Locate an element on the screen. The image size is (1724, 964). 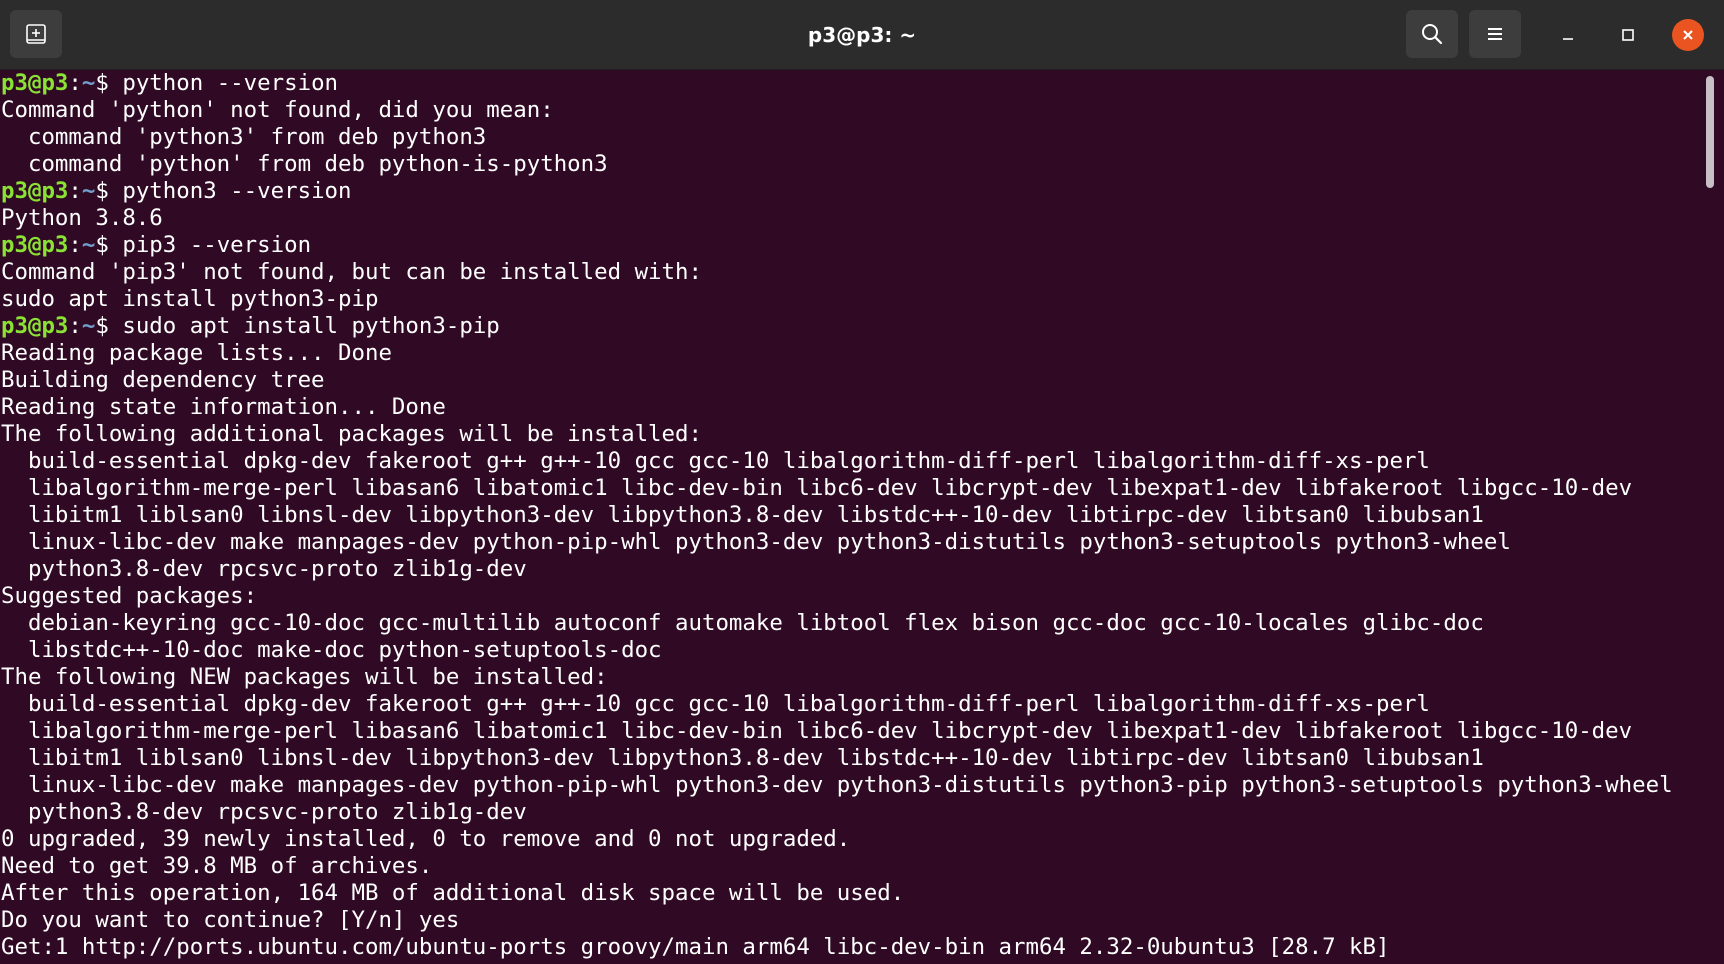
new-tab-icon is located at coordinates (36, 34).